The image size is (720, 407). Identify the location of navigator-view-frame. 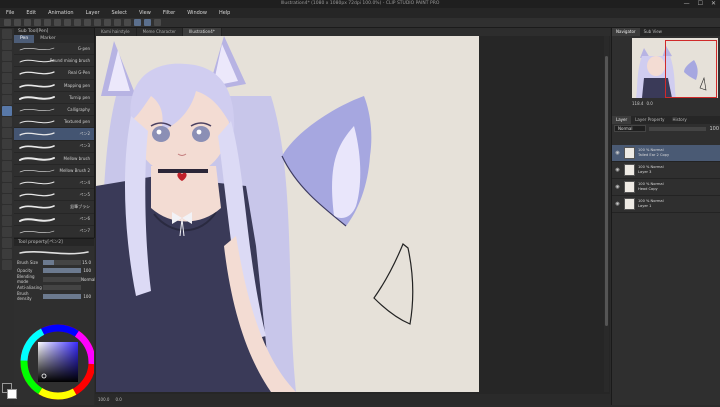
(691, 69).